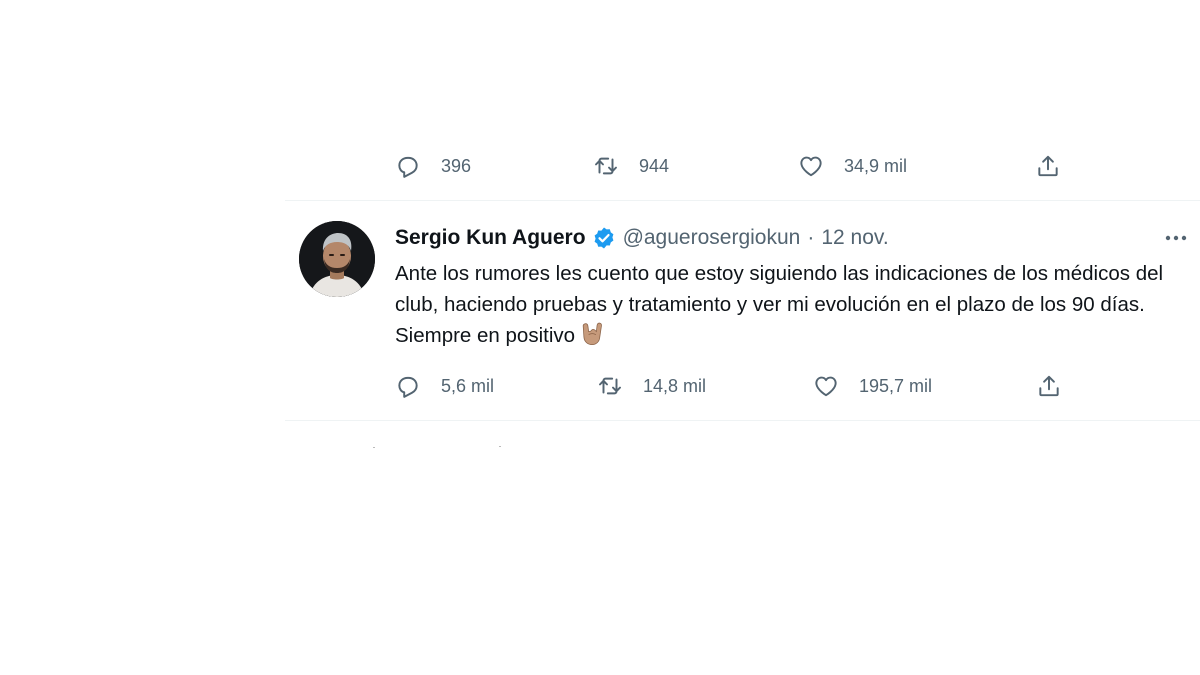  What do you see at coordinates (456, 165) in the screenshot?
I see `reply-count: 396` at bounding box center [456, 165].